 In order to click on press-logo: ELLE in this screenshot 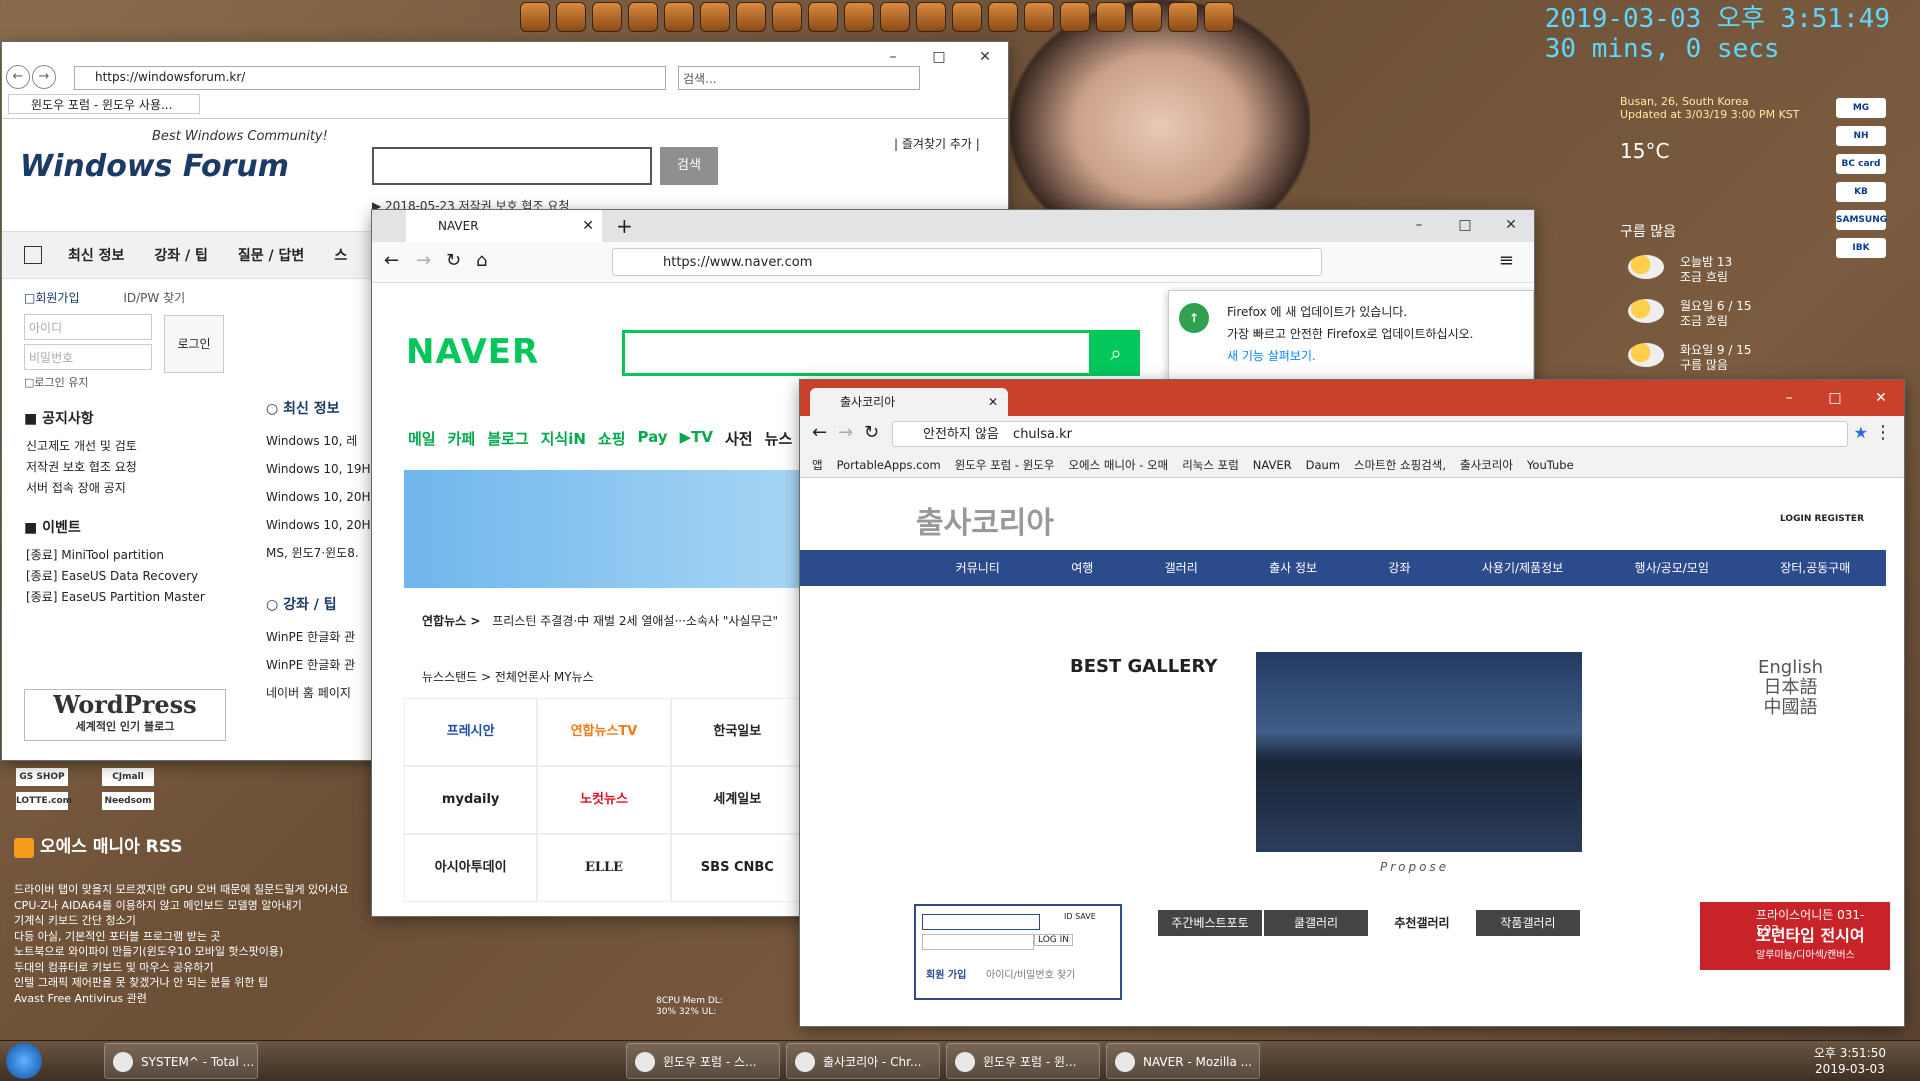, I will do `click(604, 868)`.